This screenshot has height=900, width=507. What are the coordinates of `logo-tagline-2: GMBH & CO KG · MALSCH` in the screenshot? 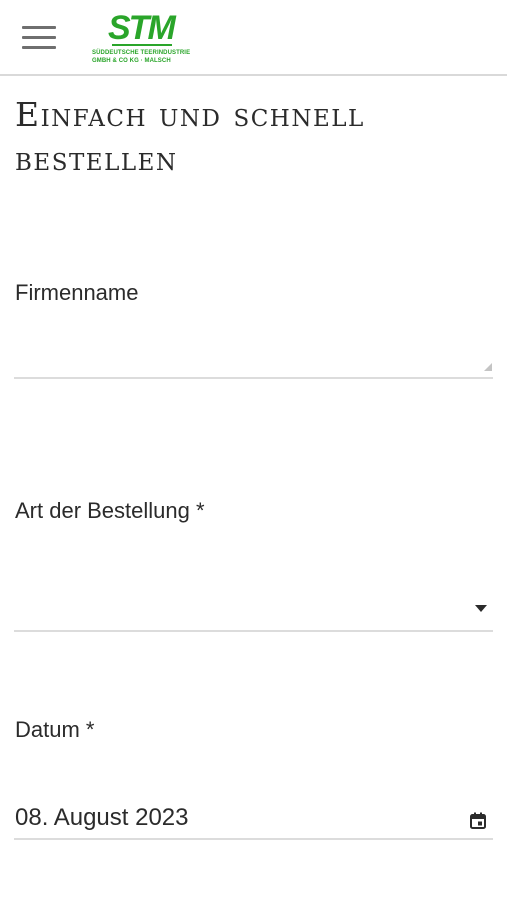 It's located at (131, 61).